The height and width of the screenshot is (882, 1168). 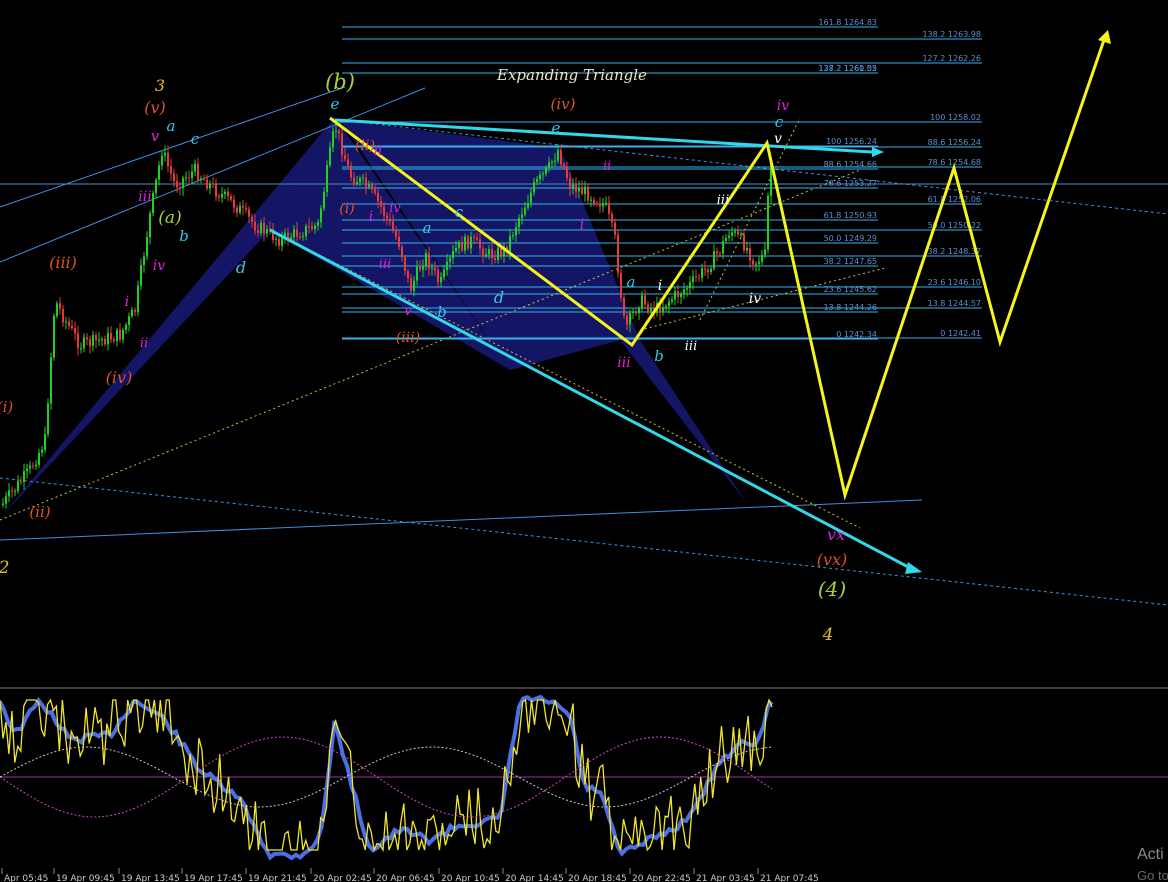 I want to click on wave-label: 4, so click(x=828, y=635).